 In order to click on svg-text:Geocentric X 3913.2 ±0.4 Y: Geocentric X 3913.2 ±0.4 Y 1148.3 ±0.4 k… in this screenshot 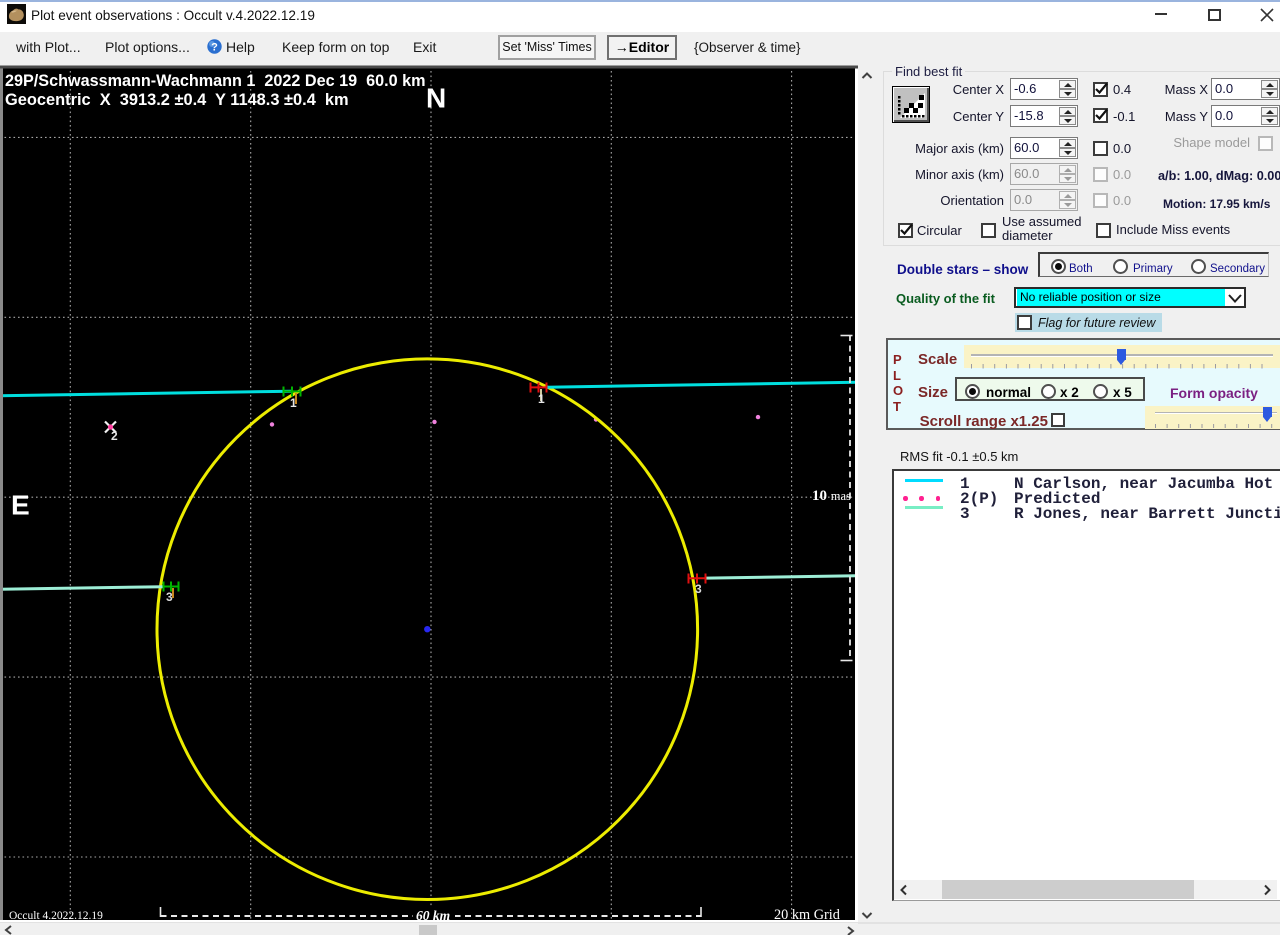, I will do `click(177, 100)`.